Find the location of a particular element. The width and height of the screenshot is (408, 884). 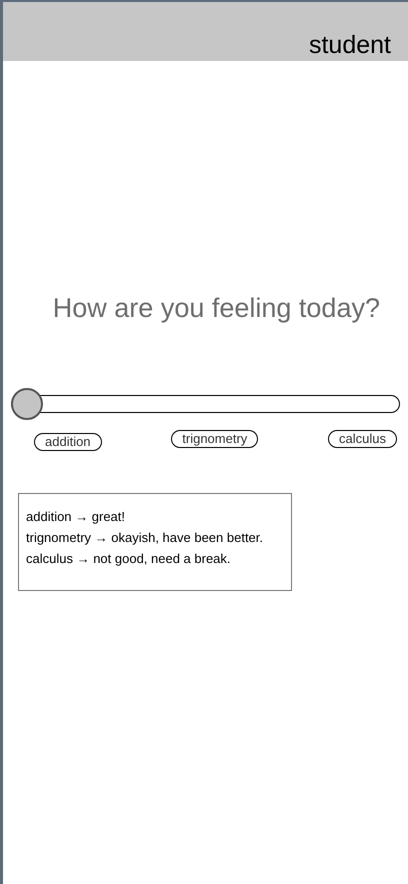

slider-label: addition is located at coordinates (68, 442).